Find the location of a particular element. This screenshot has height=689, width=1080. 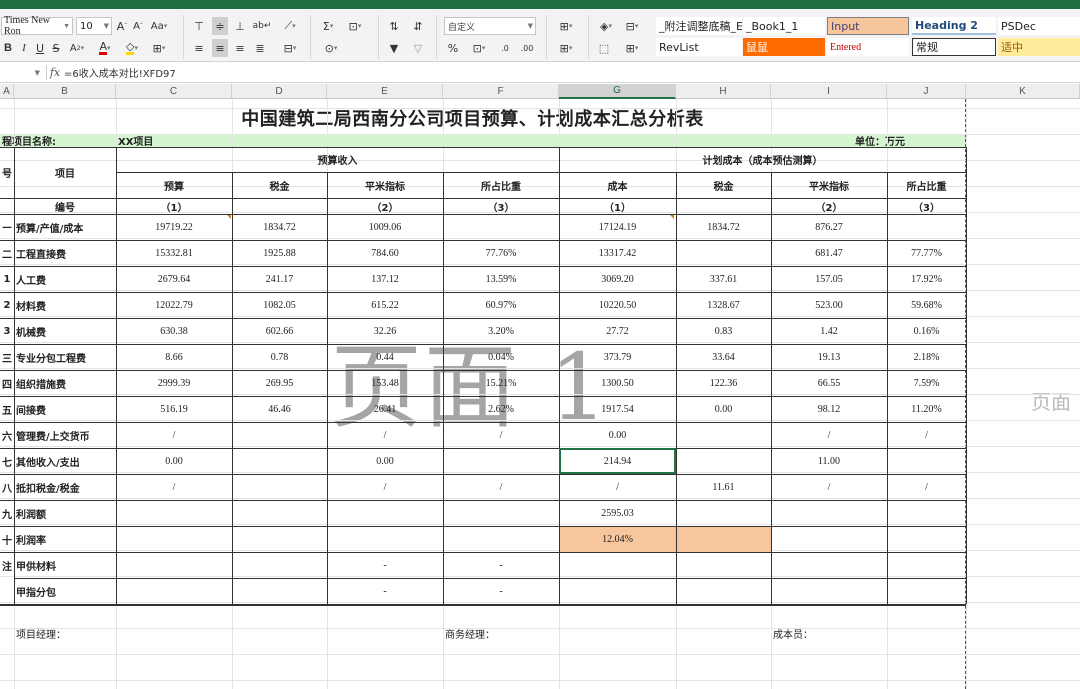

table-cell: 46.46 is located at coordinates (279, 409).